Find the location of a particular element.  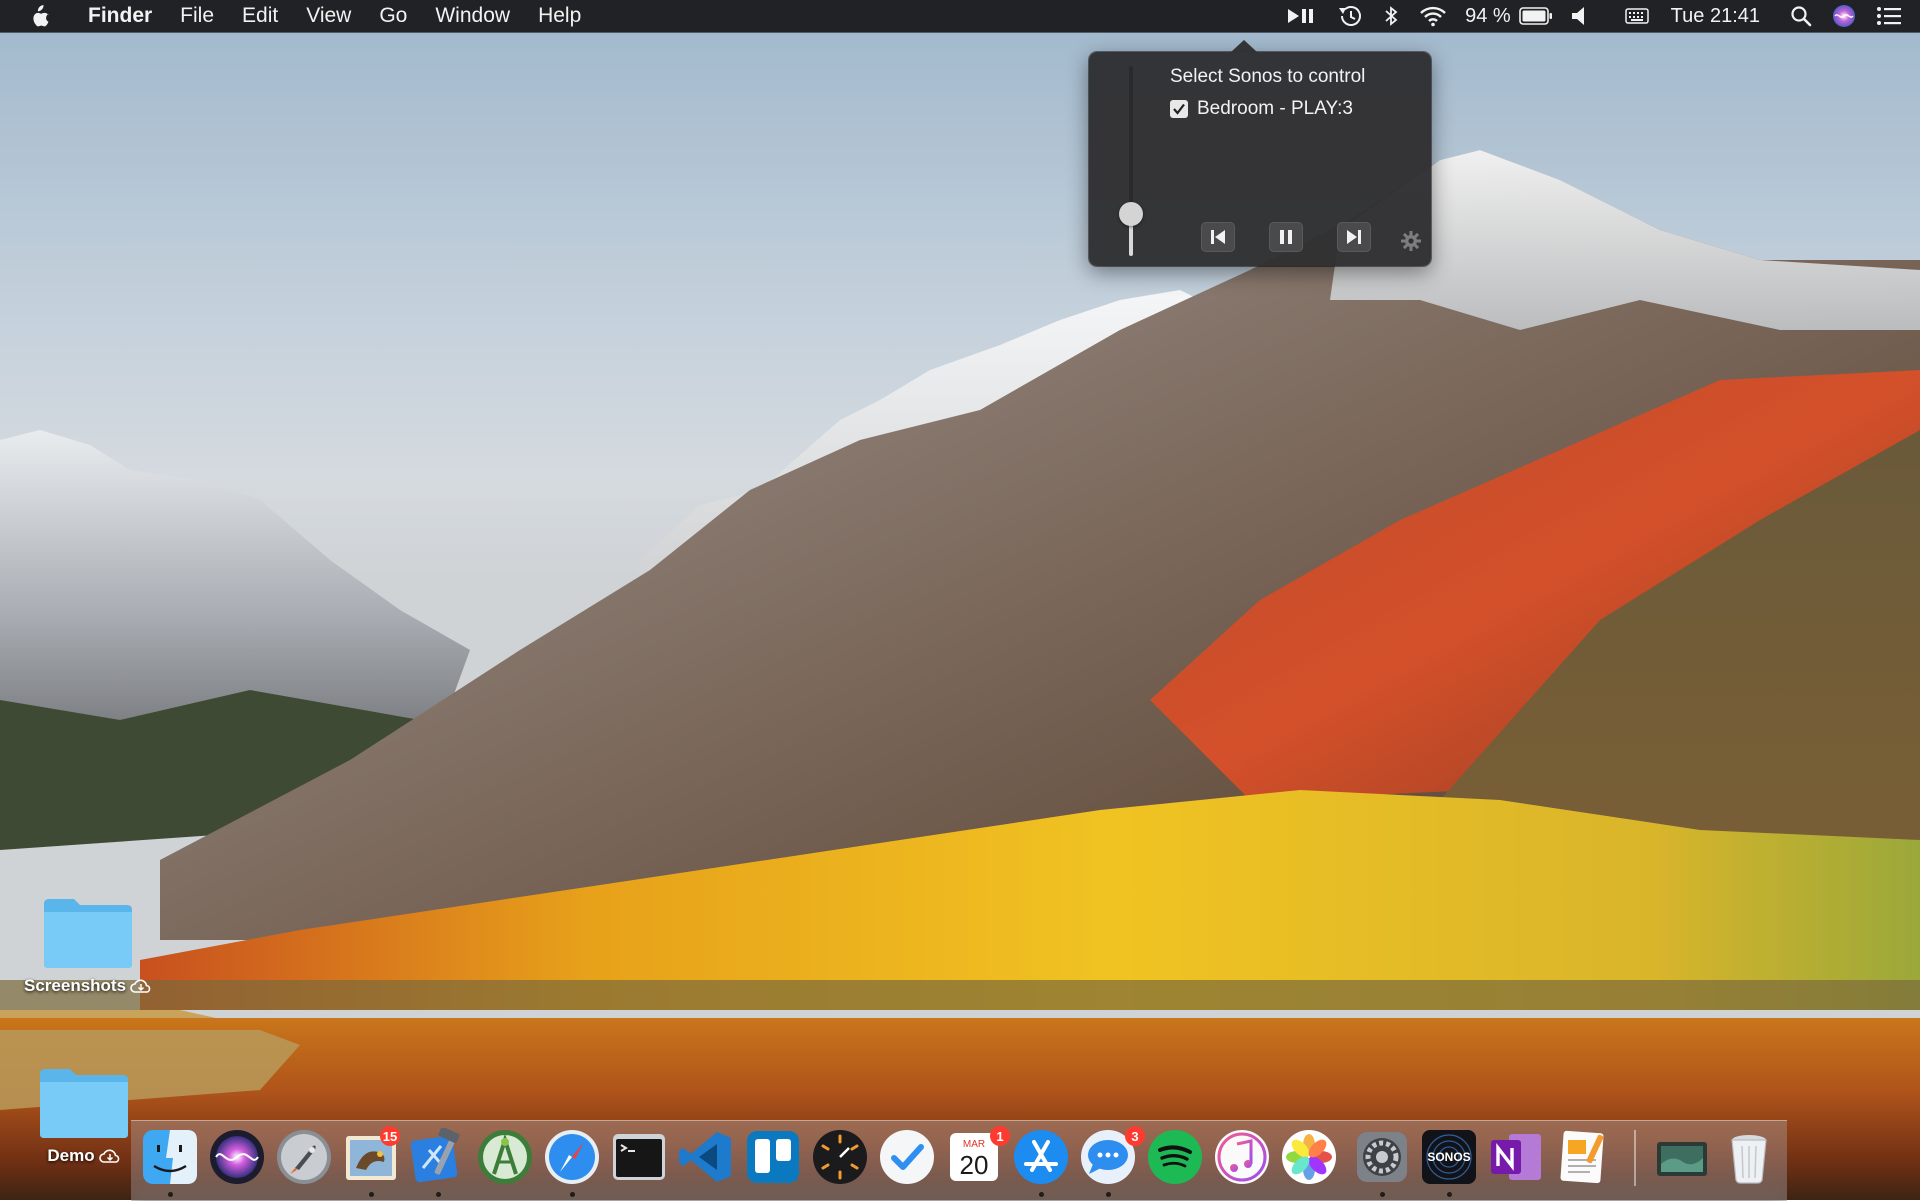

desktop-icon-label: Screenshots is located at coordinates (88, 986).